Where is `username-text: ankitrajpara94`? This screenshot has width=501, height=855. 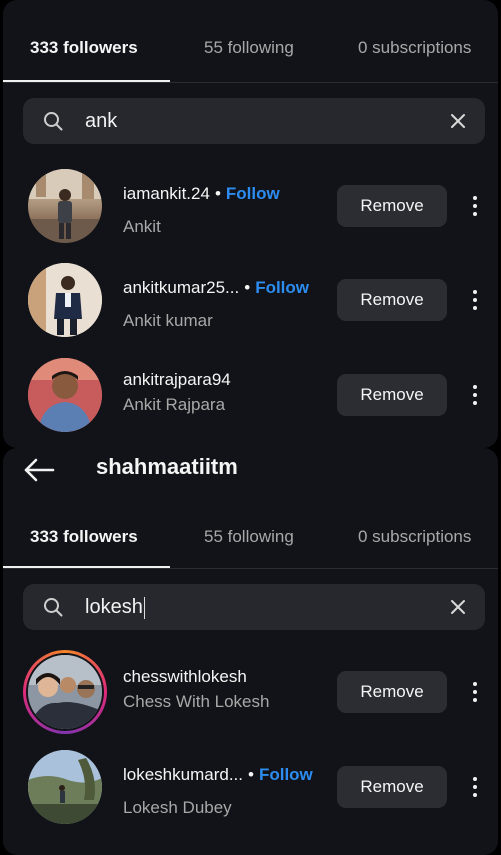 username-text: ankitrajpara94 is located at coordinates (177, 379).